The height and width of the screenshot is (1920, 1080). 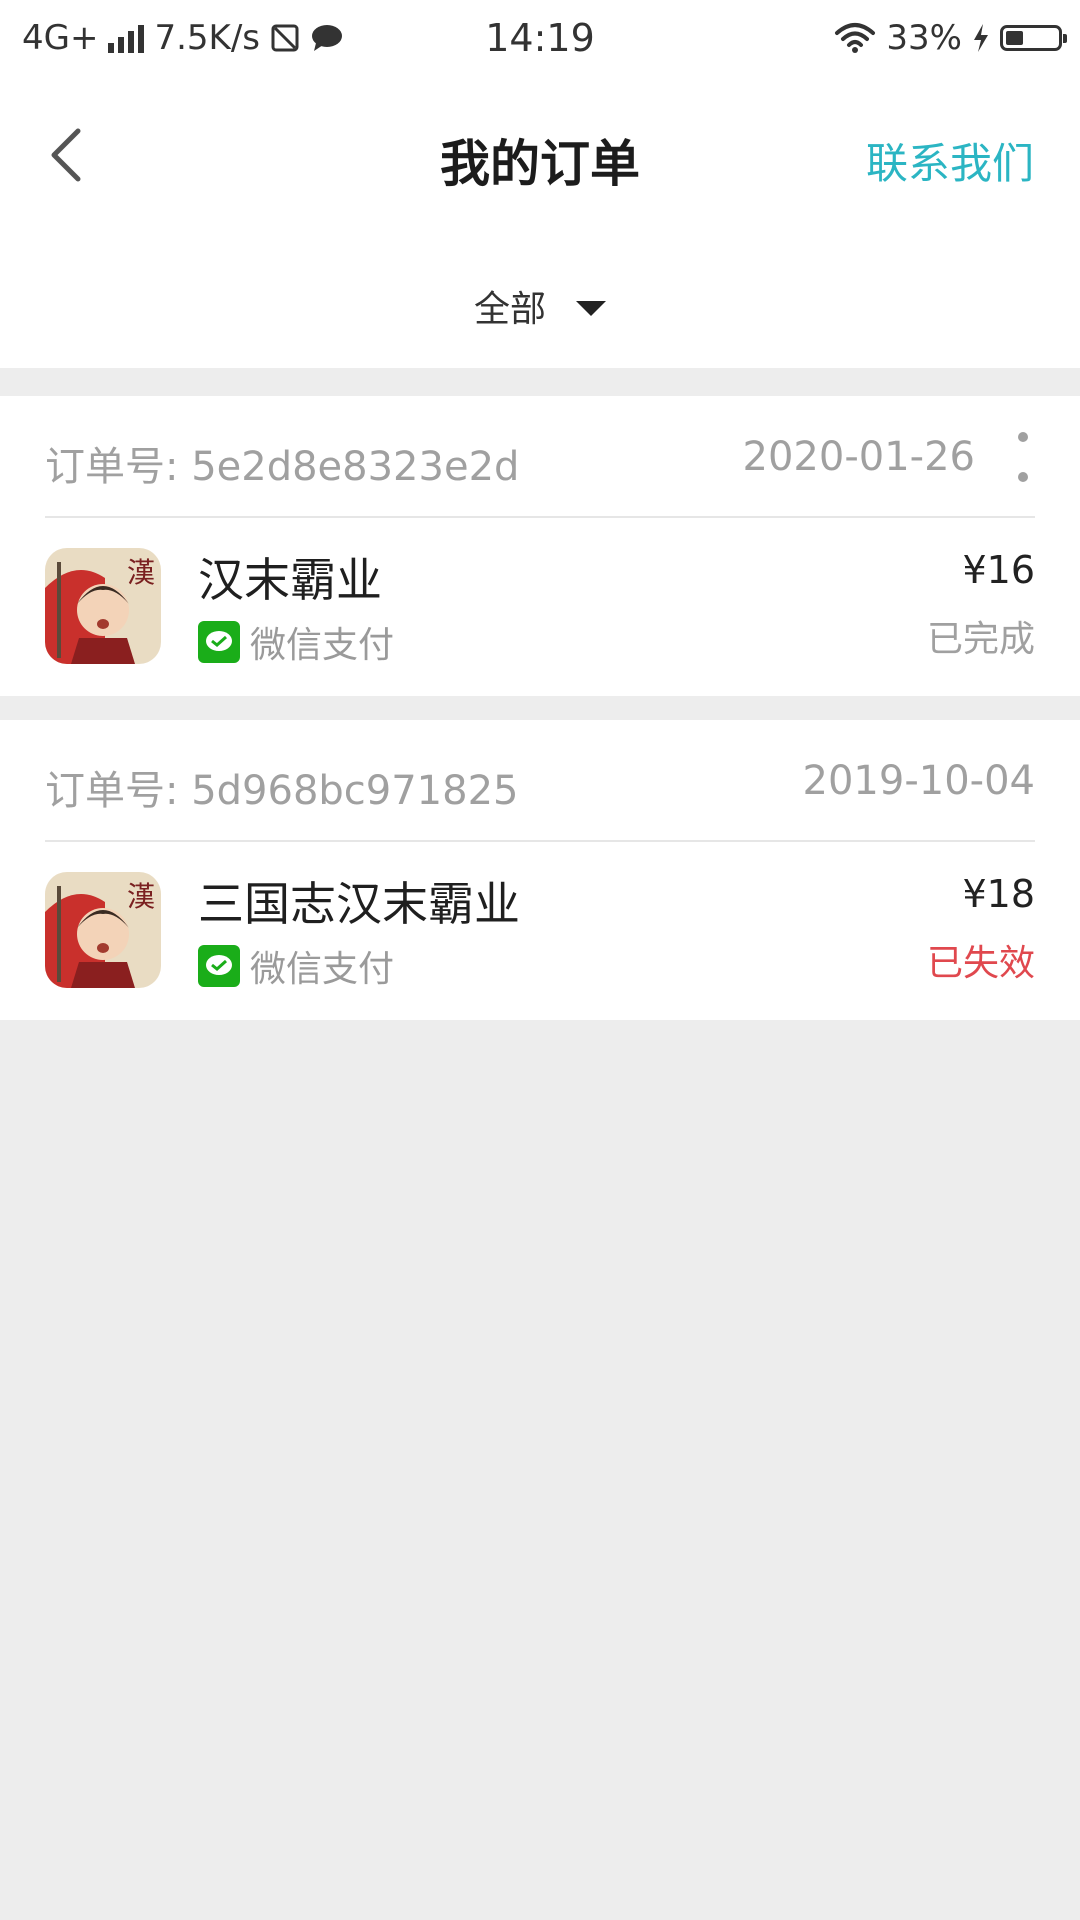 What do you see at coordinates (998, 570) in the screenshot?
I see `order-price: ¥16` at bounding box center [998, 570].